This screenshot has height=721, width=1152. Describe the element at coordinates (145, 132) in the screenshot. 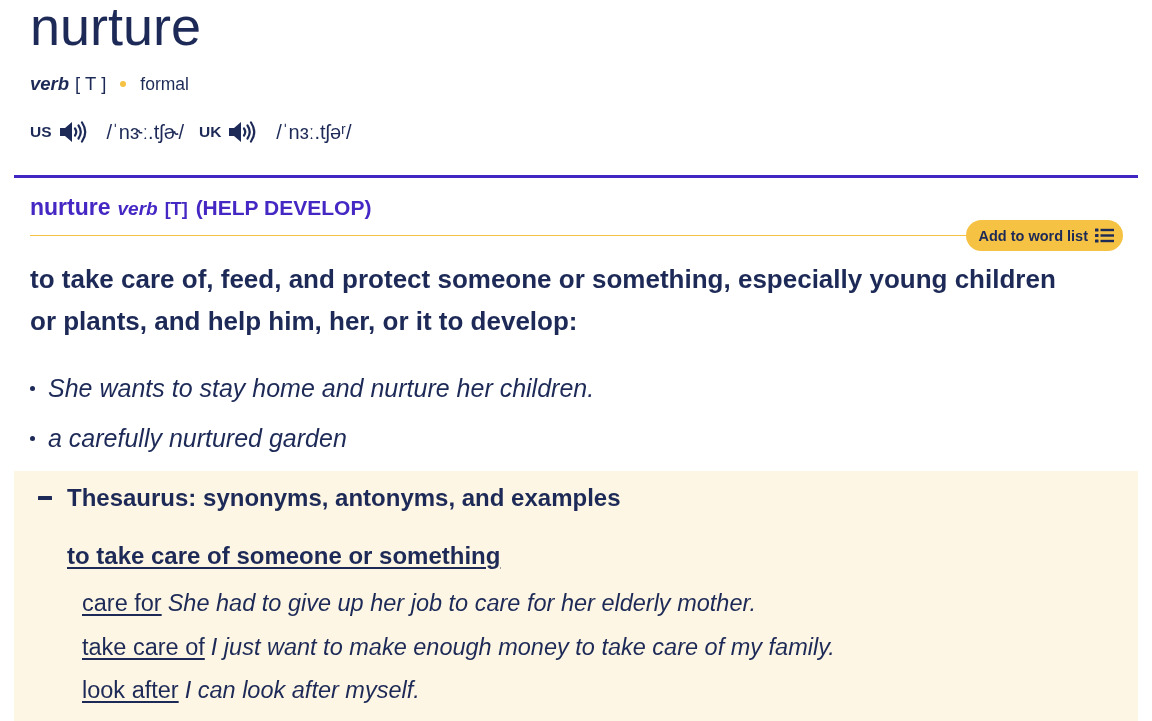

I see `pronunciation-text: /ˈnɝː.tʃɚ/` at that location.